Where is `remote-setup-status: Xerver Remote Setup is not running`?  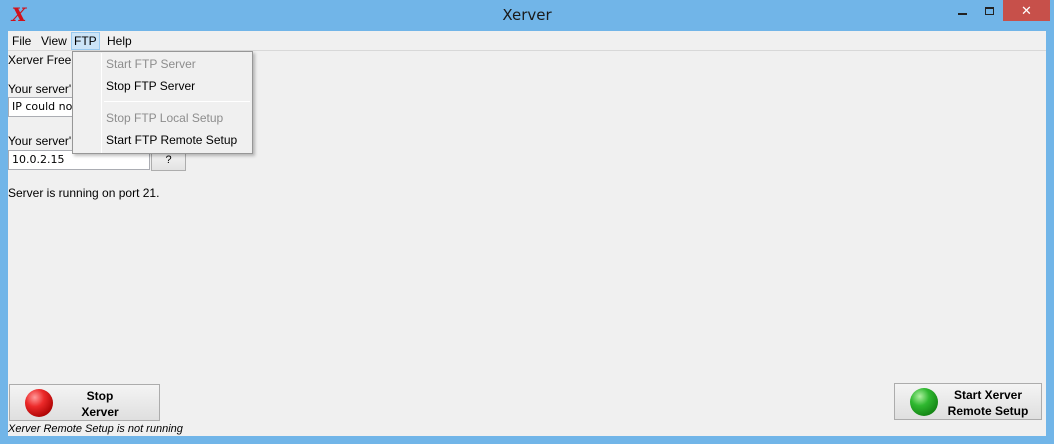
remote-setup-status: Xerver Remote Setup is not running is located at coordinates (95, 429).